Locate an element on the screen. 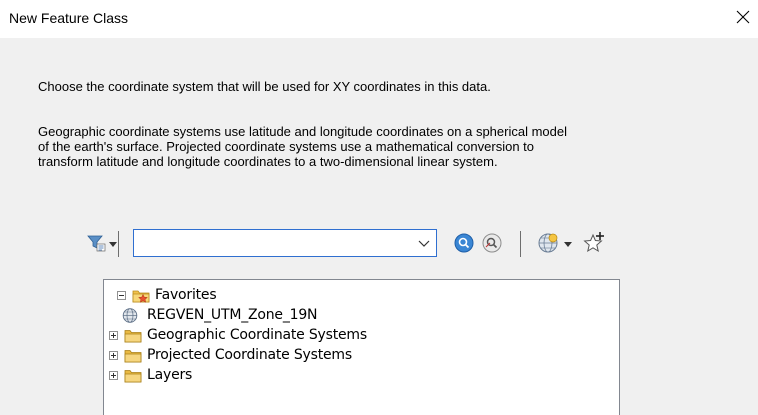 This screenshot has height=415, width=758. tree-item-regven-utm-zone-19n: REGVEN_UTM_Zone_19N is located at coordinates (219, 315).